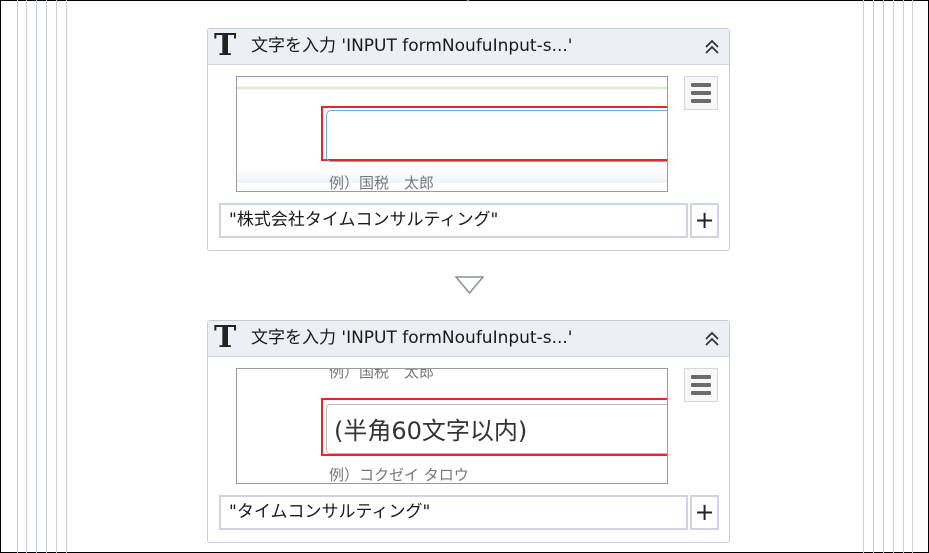 This screenshot has width=929, height=553. Describe the element at coordinates (452, 88) in the screenshot. I see `preview-divider` at that location.